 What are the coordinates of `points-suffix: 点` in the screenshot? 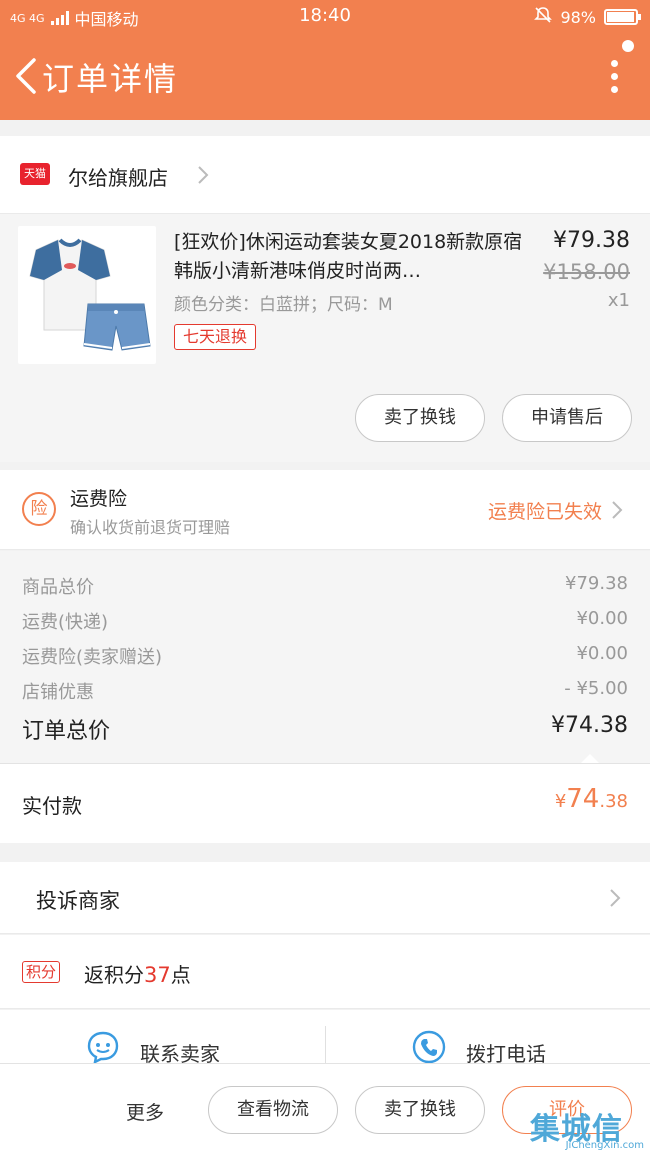 It's located at (180, 975).